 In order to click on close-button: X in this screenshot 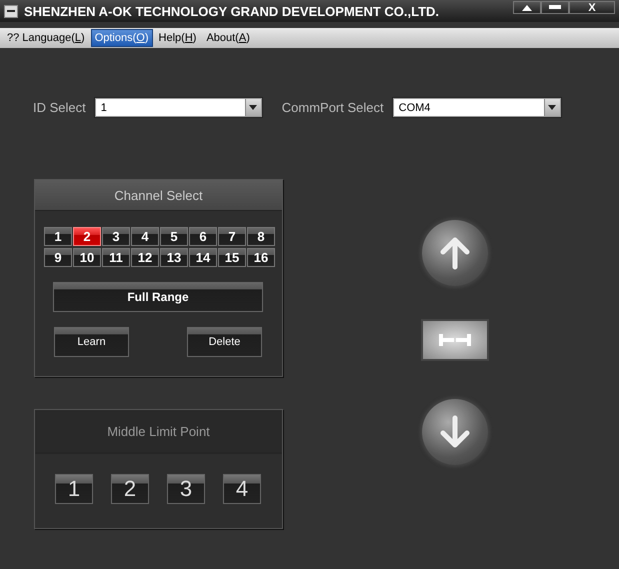, I will do `click(592, 7)`.